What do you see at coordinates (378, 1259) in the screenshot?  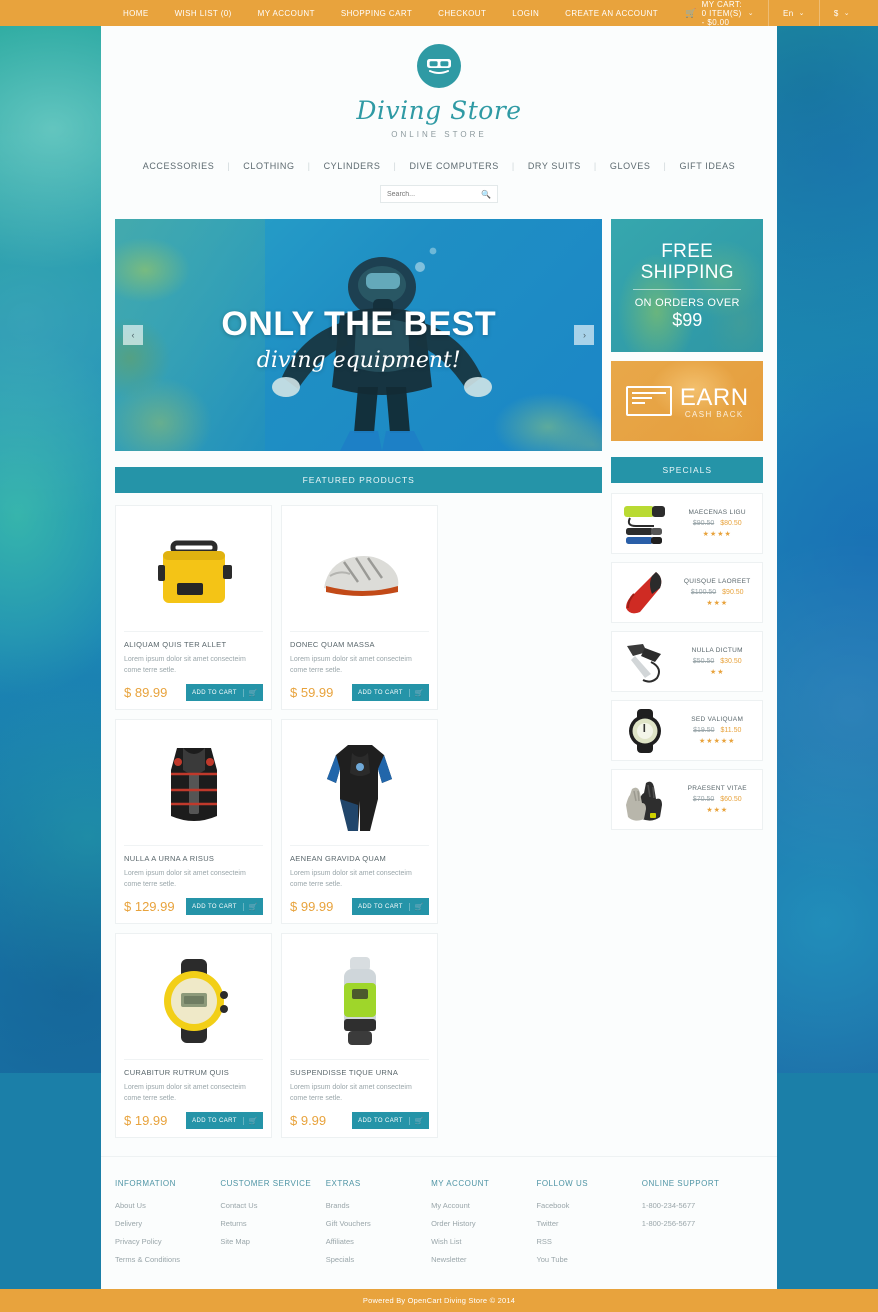 I see `footer-link-specials: Specials` at bounding box center [378, 1259].